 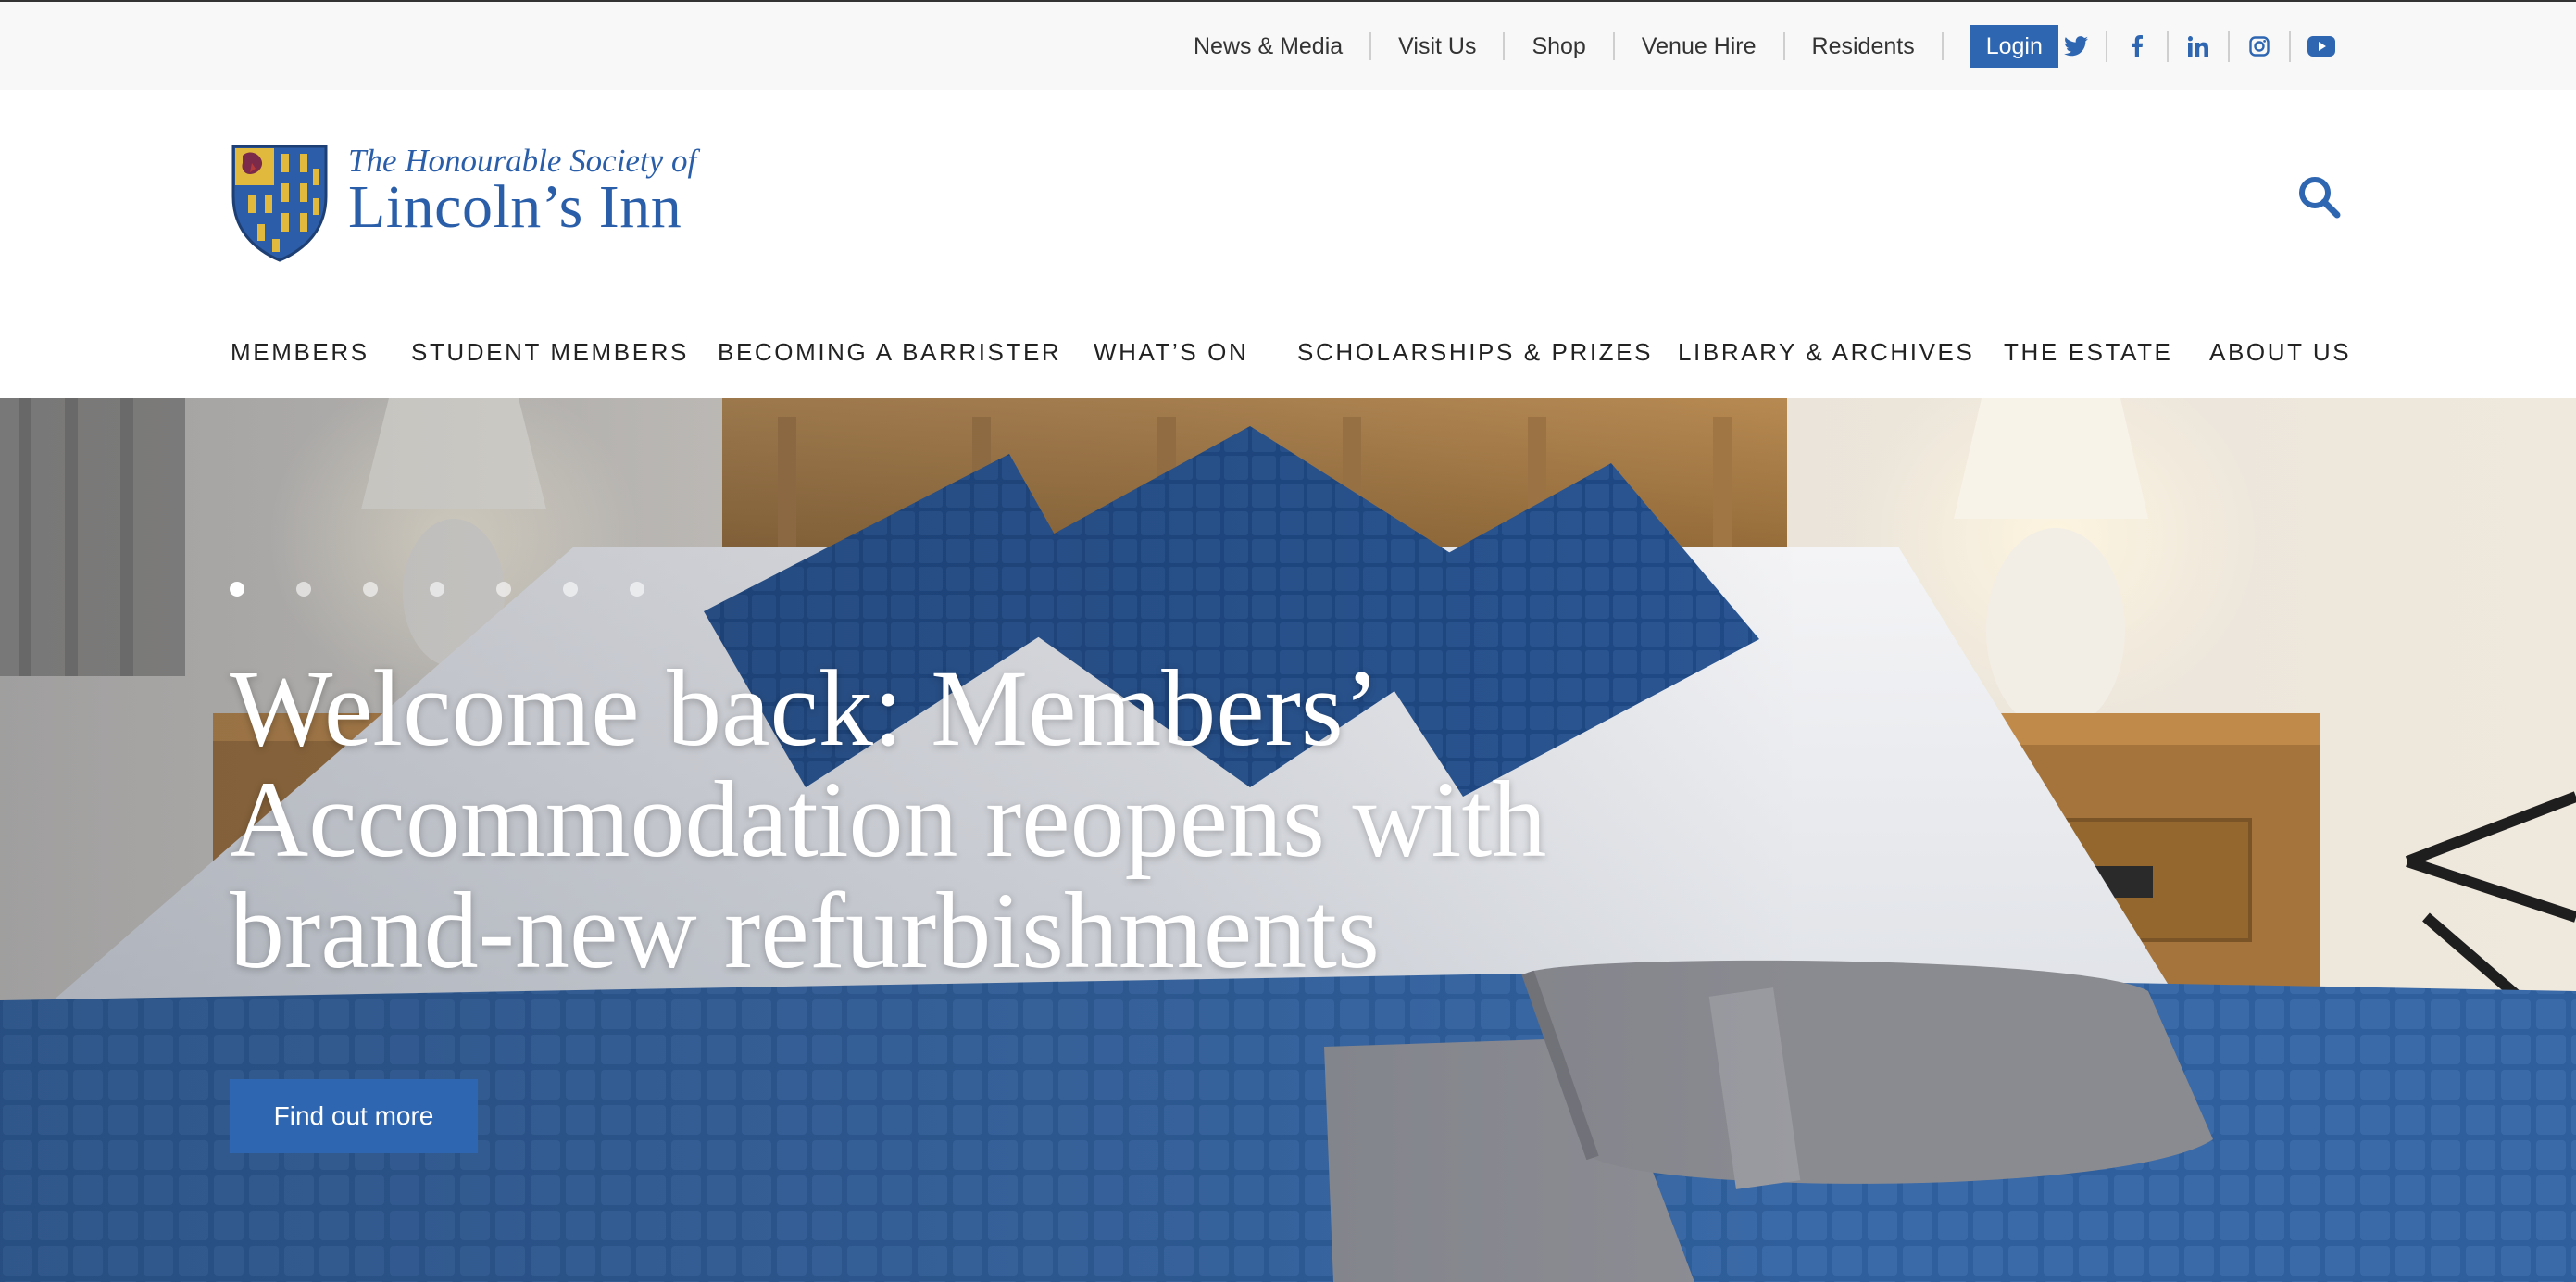 What do you see at coordinates (280, 206) in the screenshot?
I see `crest-icon` at bounding box center [280, 206].